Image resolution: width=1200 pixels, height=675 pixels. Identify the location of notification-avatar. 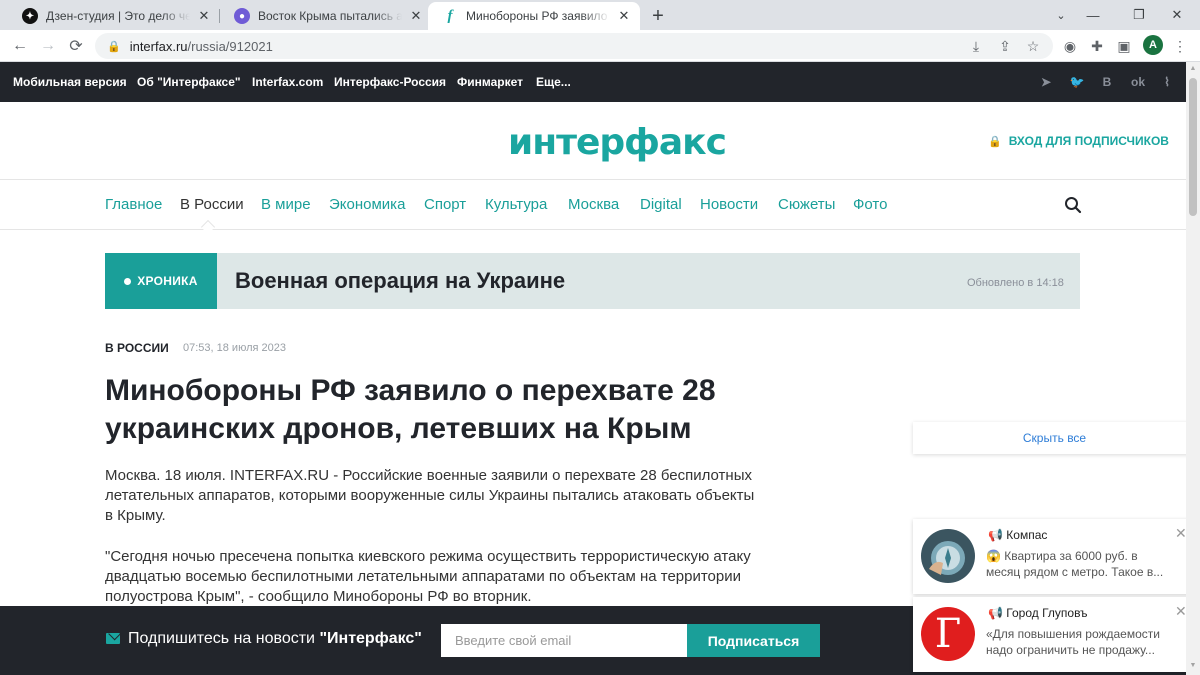
(948, 556).